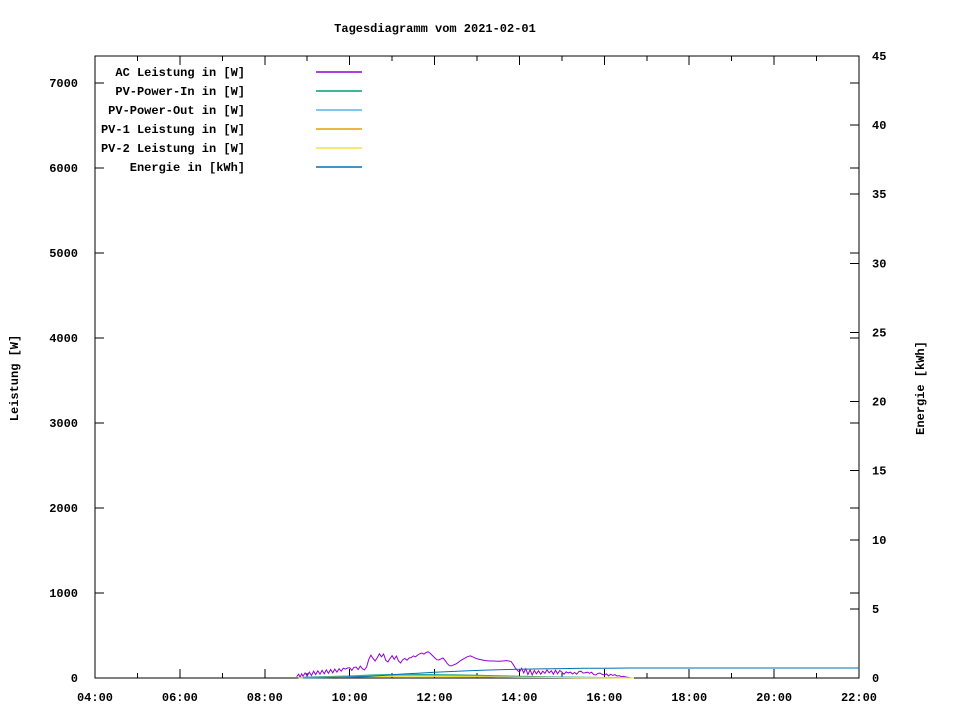 This screenshot has width=960, height=720. What do you see at coordinates (63, 254) in the screenshot?
I see `y-left-tick-label: 5000` at bounding box center [63, 254].